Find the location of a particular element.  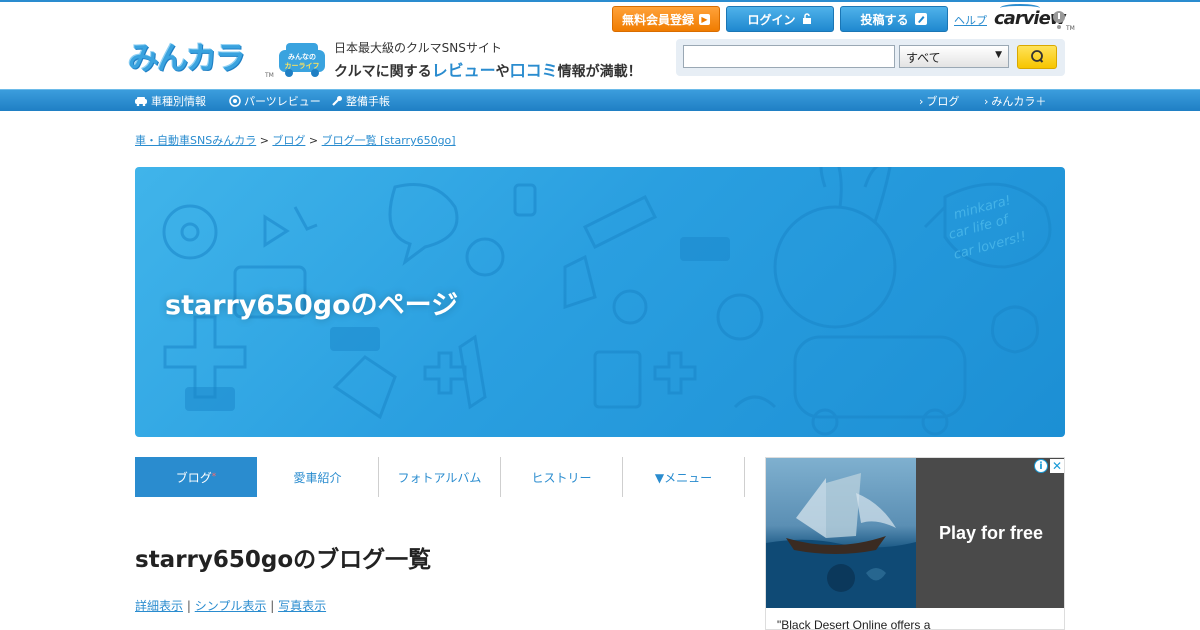

tab-label: 愛車紹介 is located at coordinates (317, 477).